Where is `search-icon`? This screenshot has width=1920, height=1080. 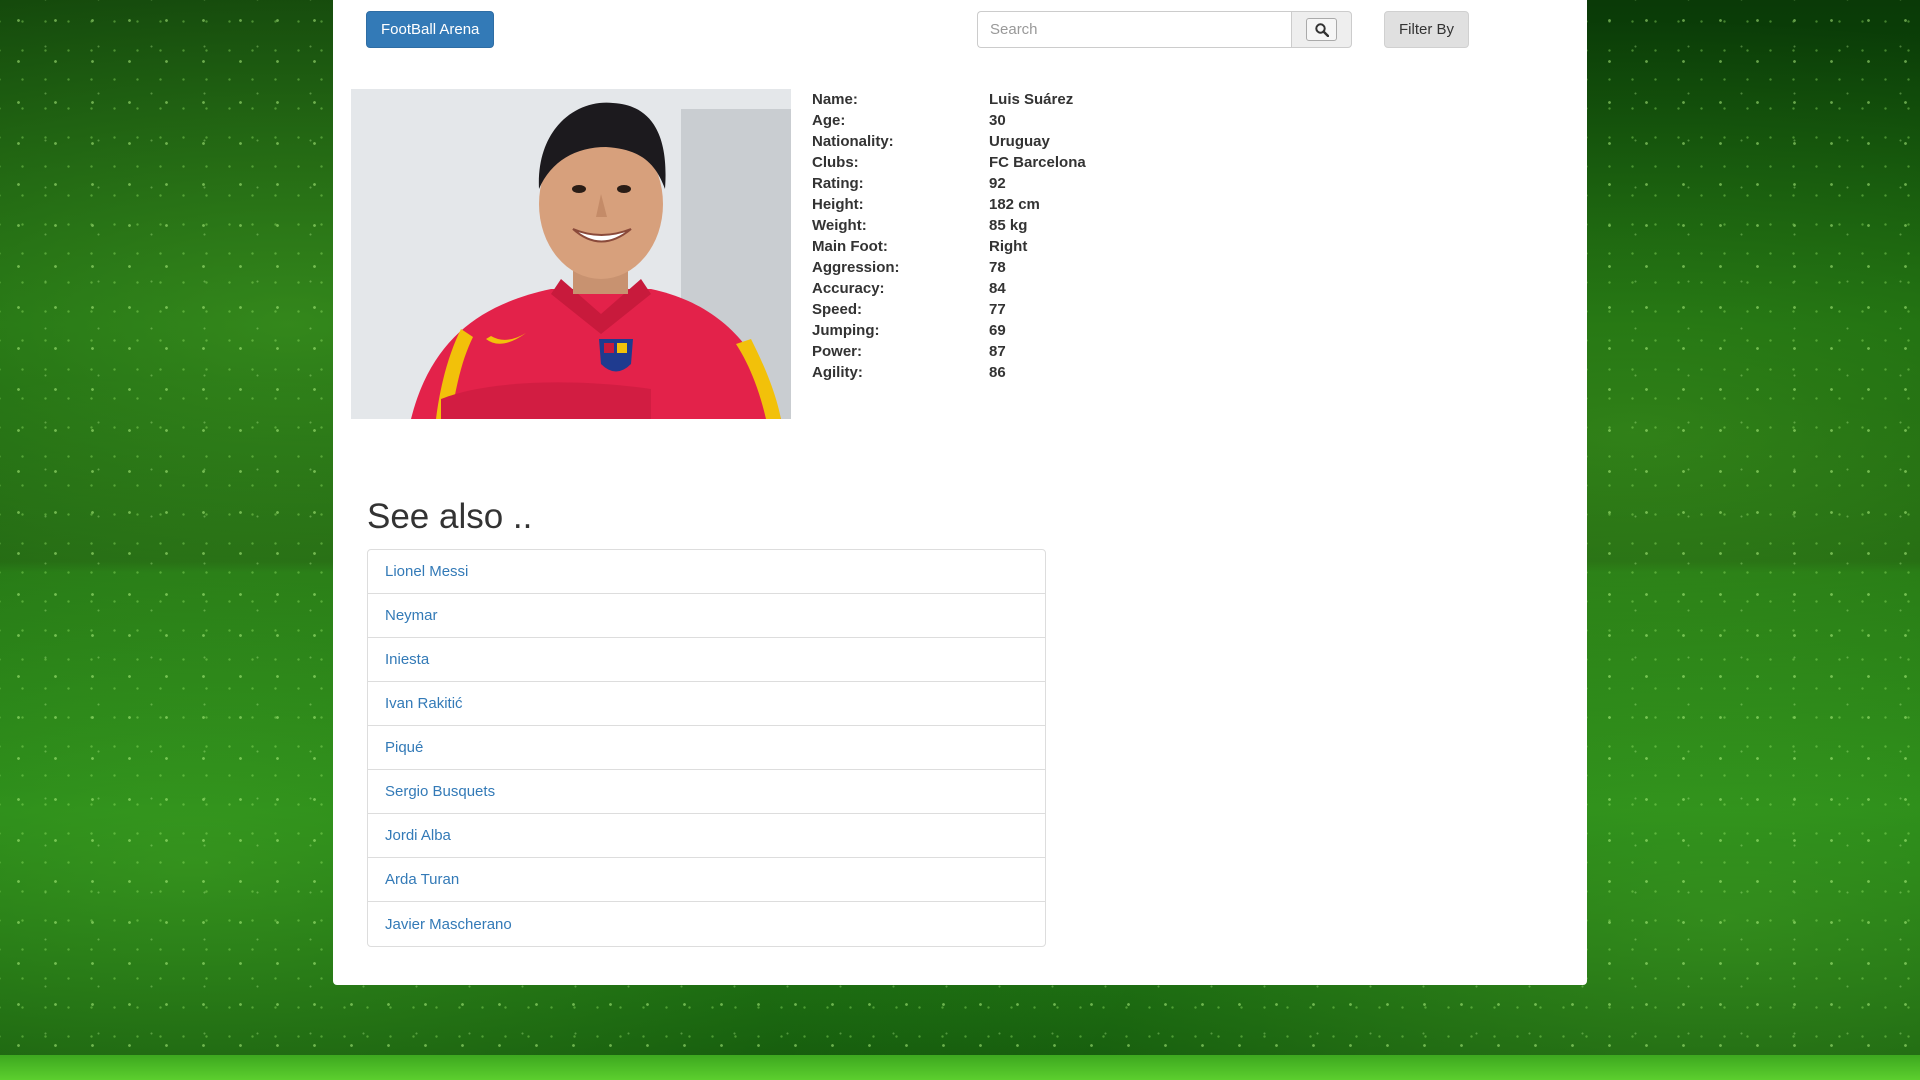
search-icon is located at coordinates (1321, 29).